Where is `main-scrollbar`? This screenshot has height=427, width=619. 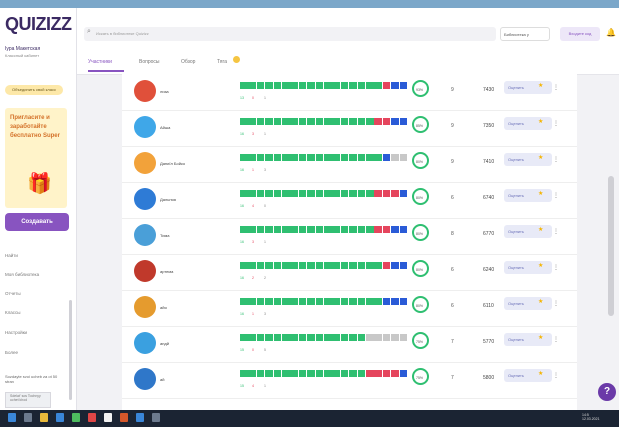 main-scrollbar is located at coordinates (611, 246).